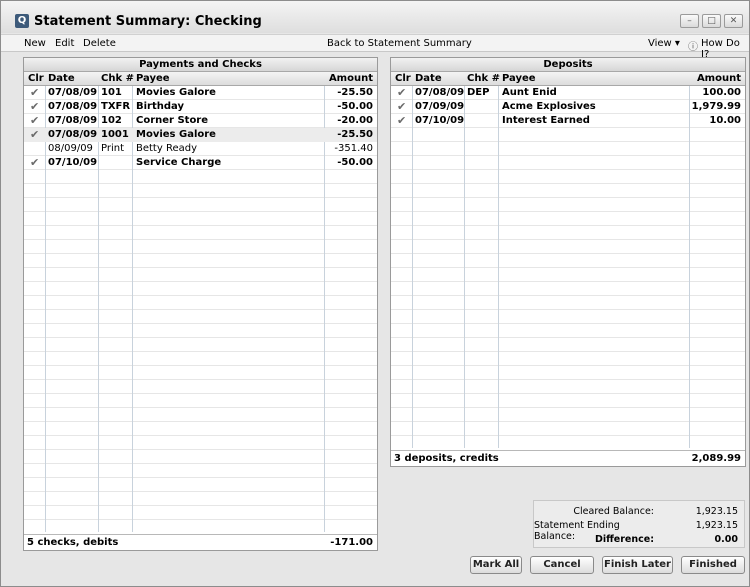  I want to click on statement-ending-balance-value: 1,923.15, so click(716, 525).